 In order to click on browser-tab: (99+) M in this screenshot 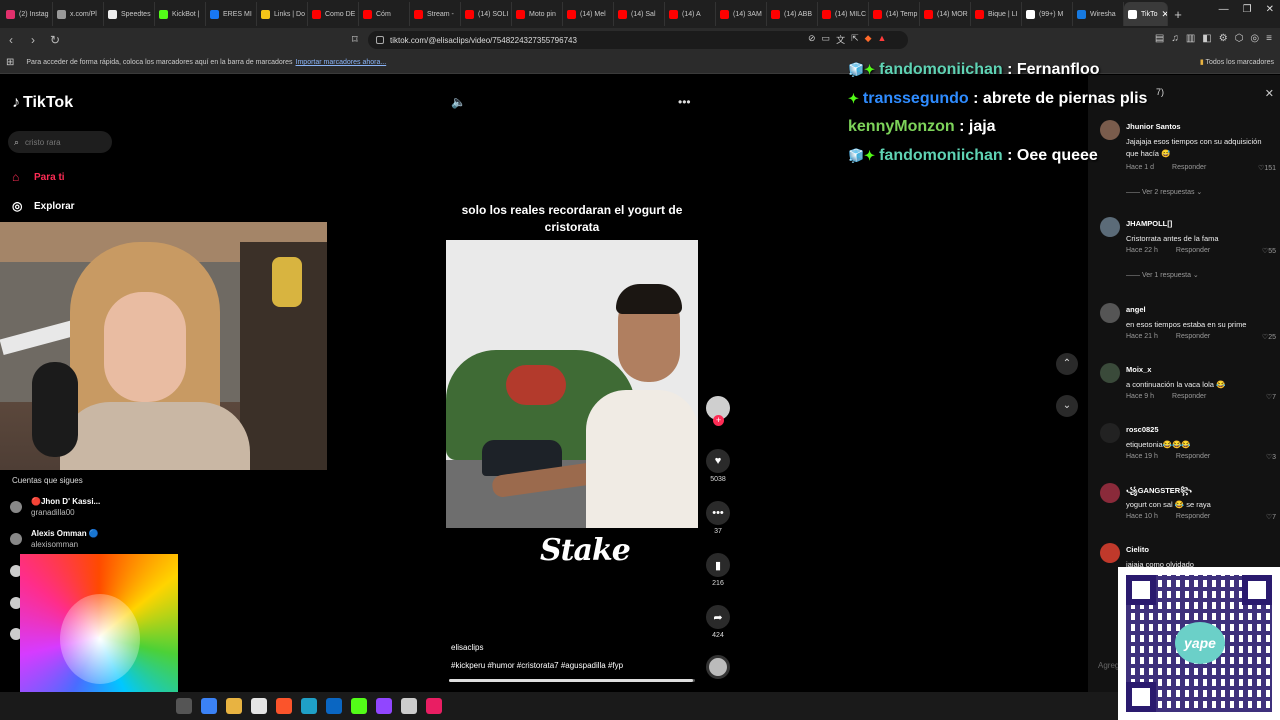, I will do `click(1047, 14)`.